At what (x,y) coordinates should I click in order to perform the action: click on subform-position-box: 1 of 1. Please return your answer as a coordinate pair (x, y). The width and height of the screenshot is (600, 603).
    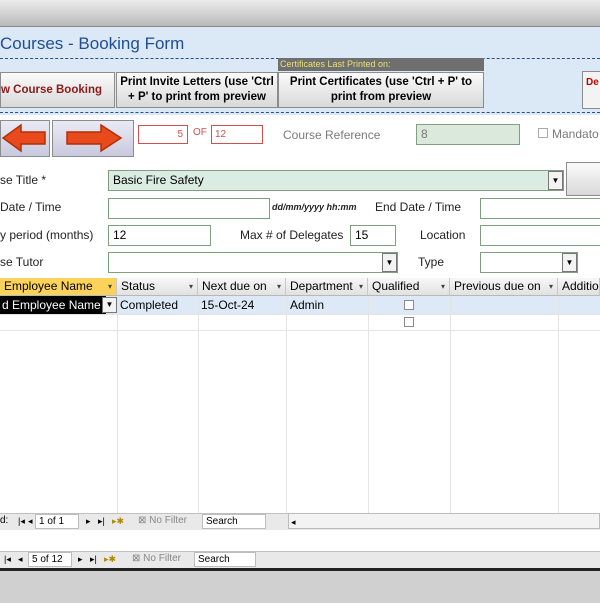
    Looking at the image, I should click on (57, 521).